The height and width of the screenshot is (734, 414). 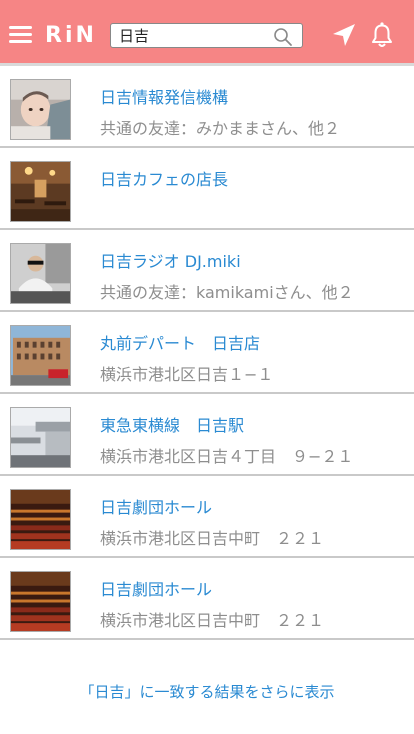 What do you see at coordinates (21, 34) in the screenshot?
I see `hamburger-menu-icon` at bounding box center [21, 34].